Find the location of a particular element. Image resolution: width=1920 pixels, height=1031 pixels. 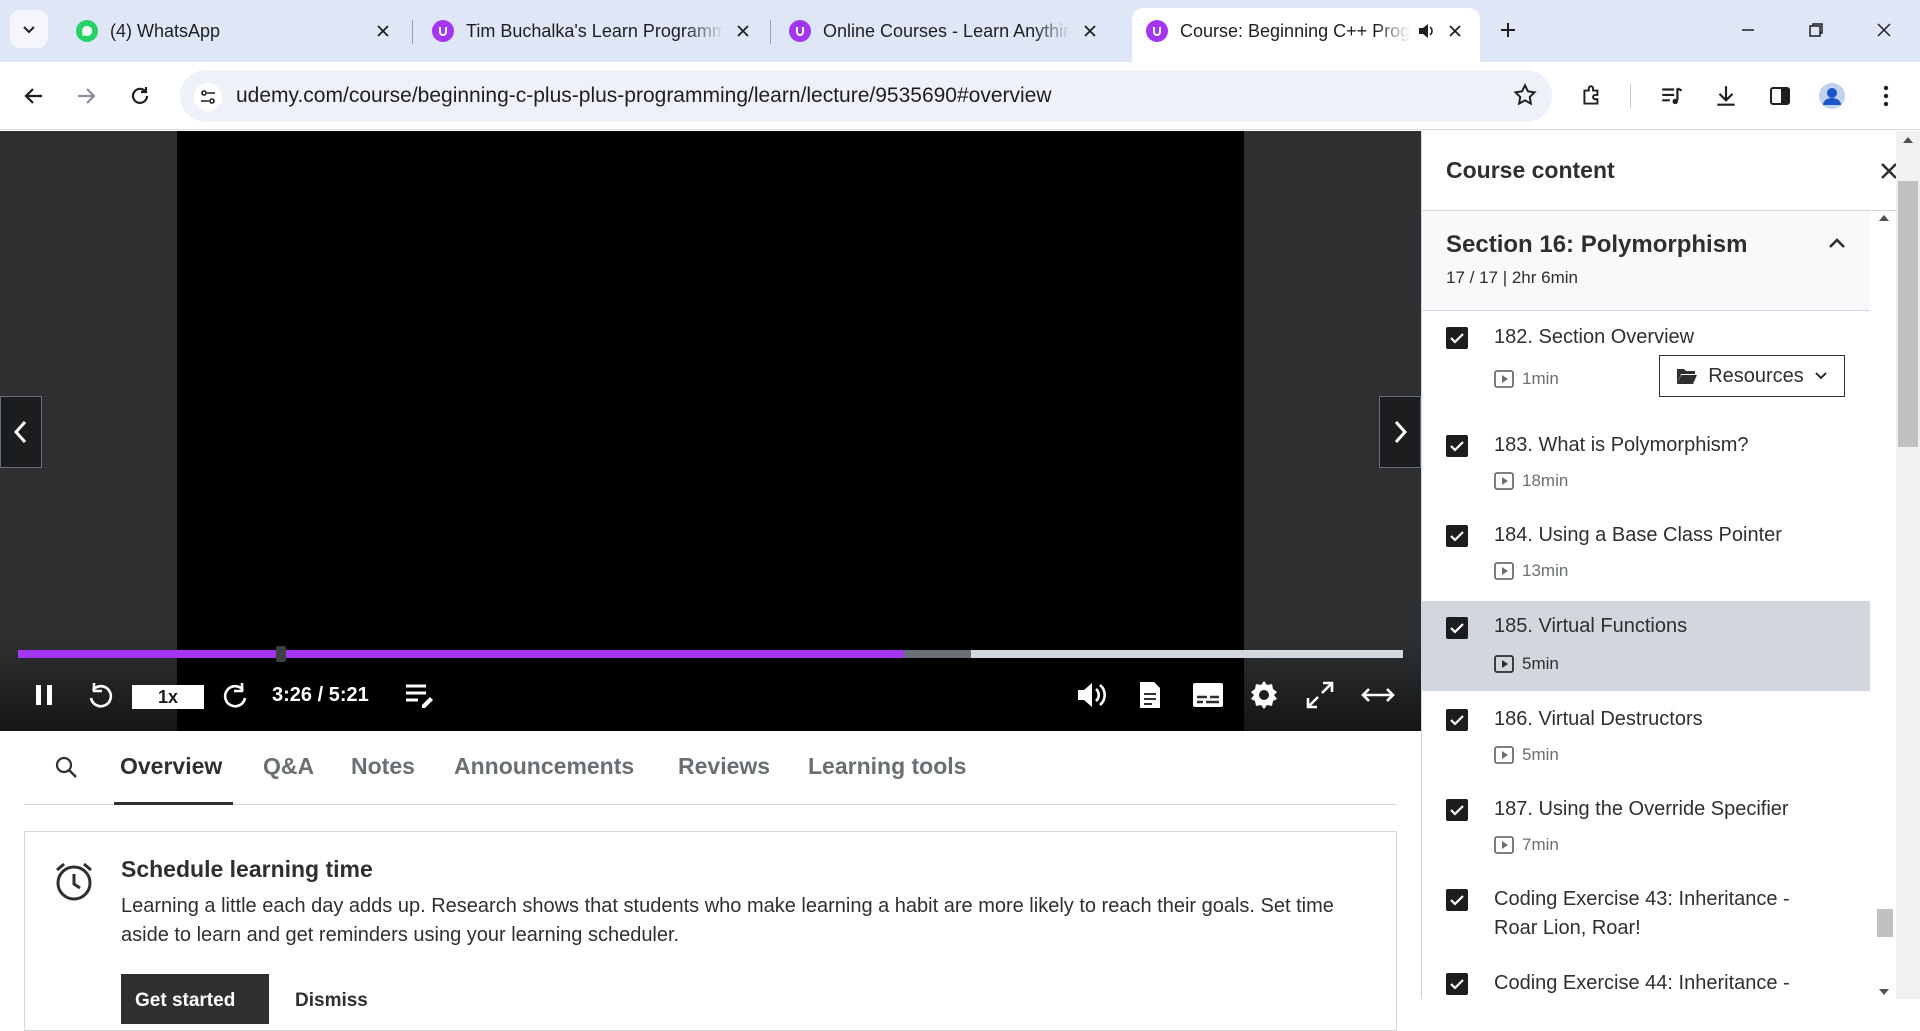

profile-button is located at coordinates (1832, 96).